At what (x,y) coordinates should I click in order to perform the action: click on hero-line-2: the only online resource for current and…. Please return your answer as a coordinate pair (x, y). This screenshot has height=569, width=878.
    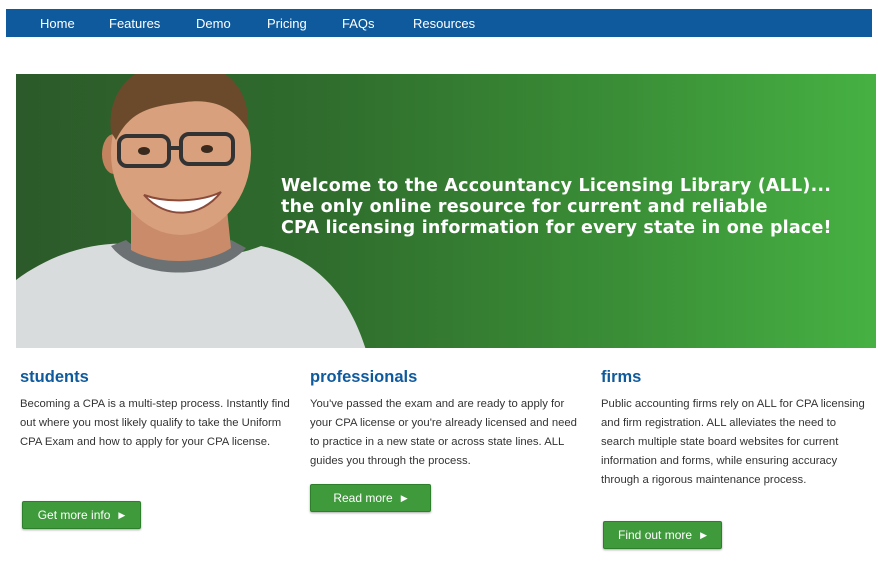
    Looking at the image, I should click on (524, 207).